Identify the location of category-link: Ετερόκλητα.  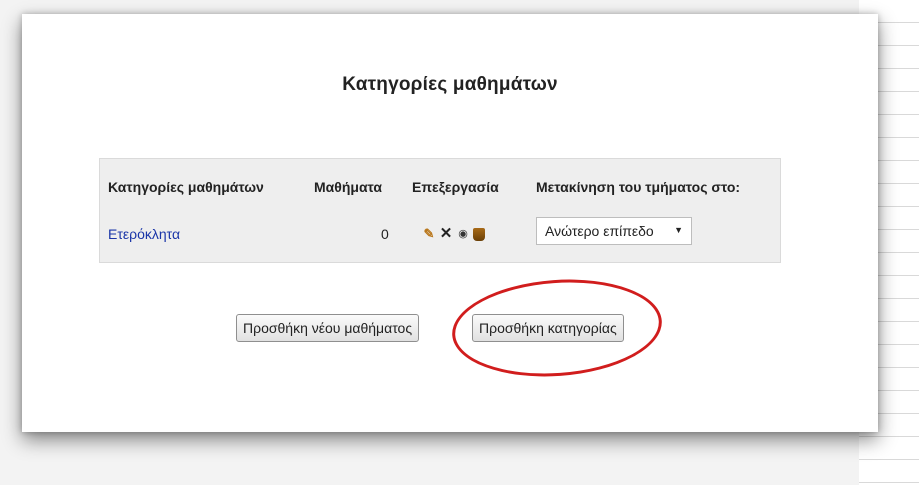
(144, 234).